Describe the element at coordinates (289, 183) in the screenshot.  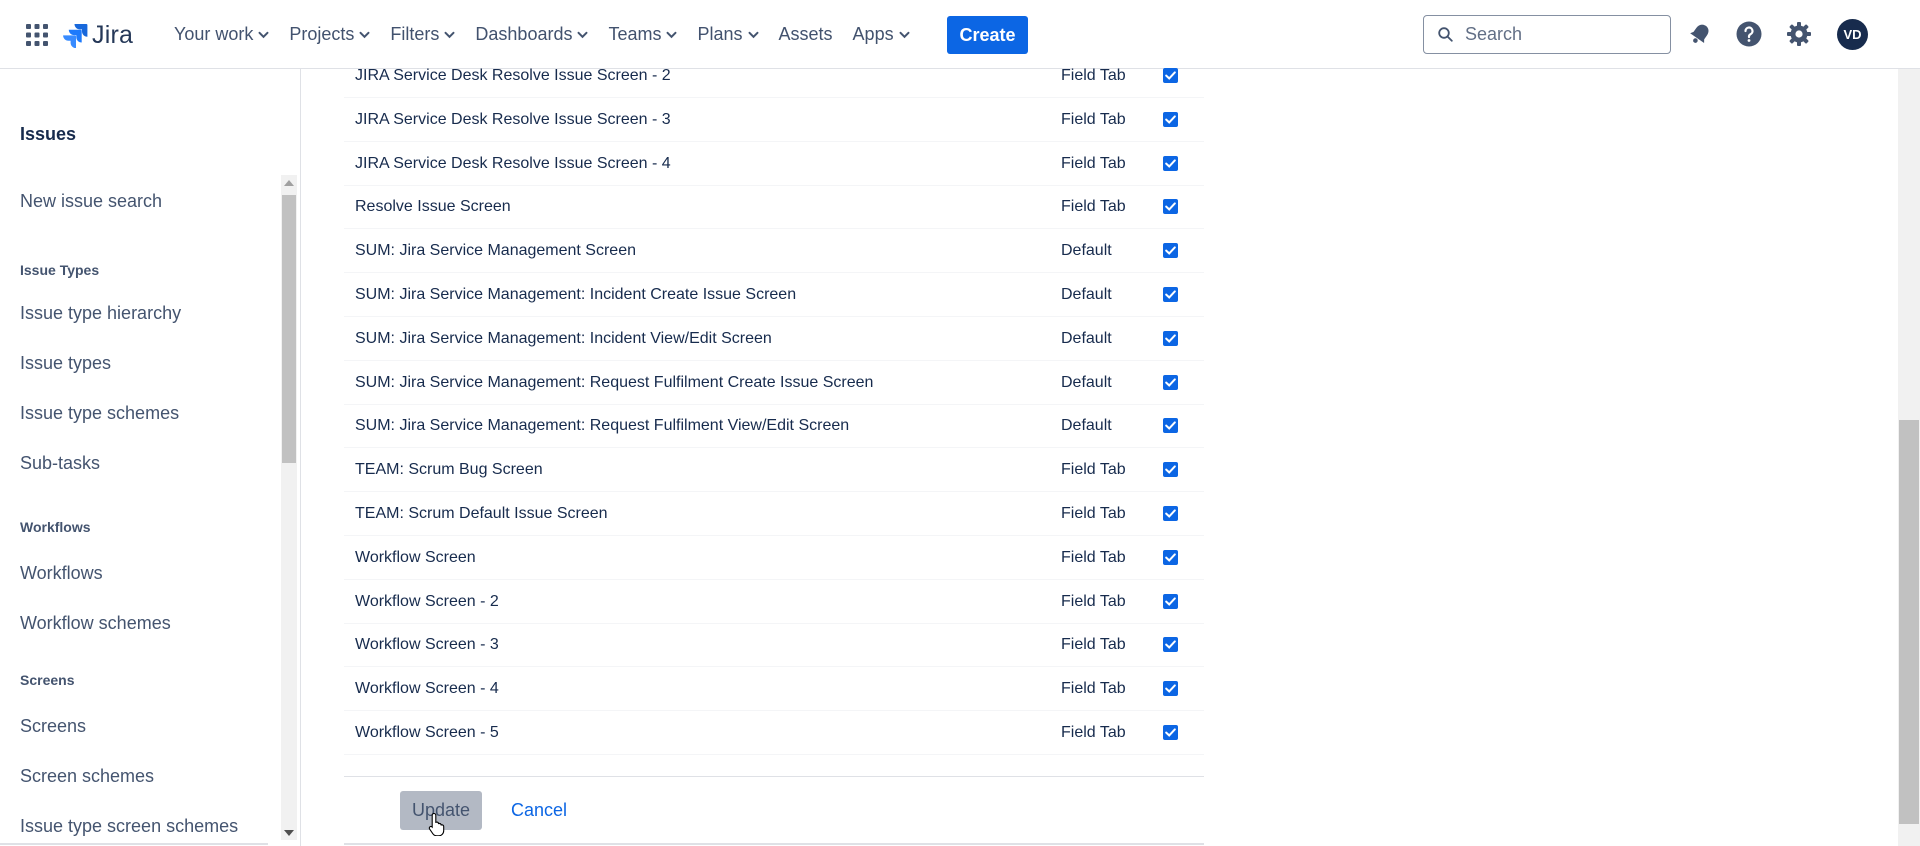
I see `scroll-up-arrow-icon` at that location.